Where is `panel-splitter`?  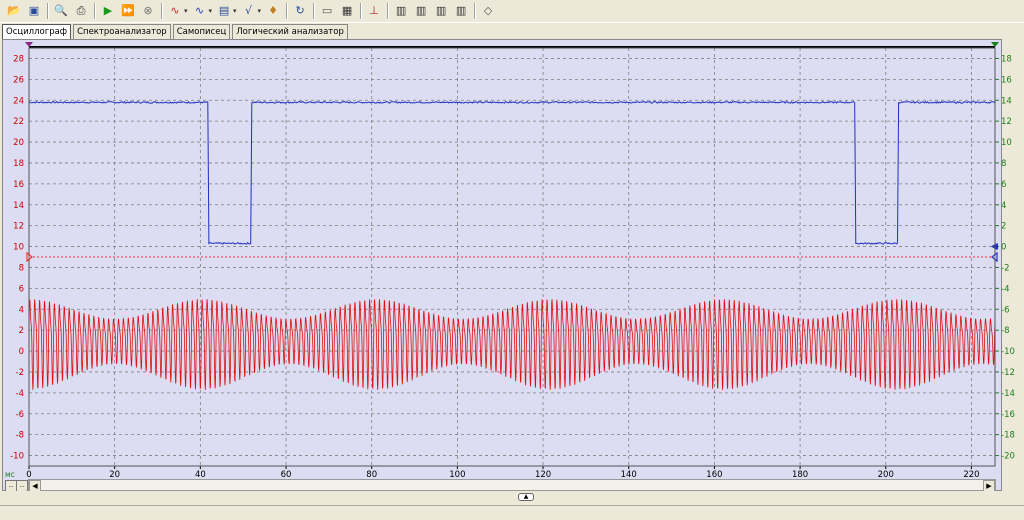
panel-splitter is located at coordinates (512, 496).